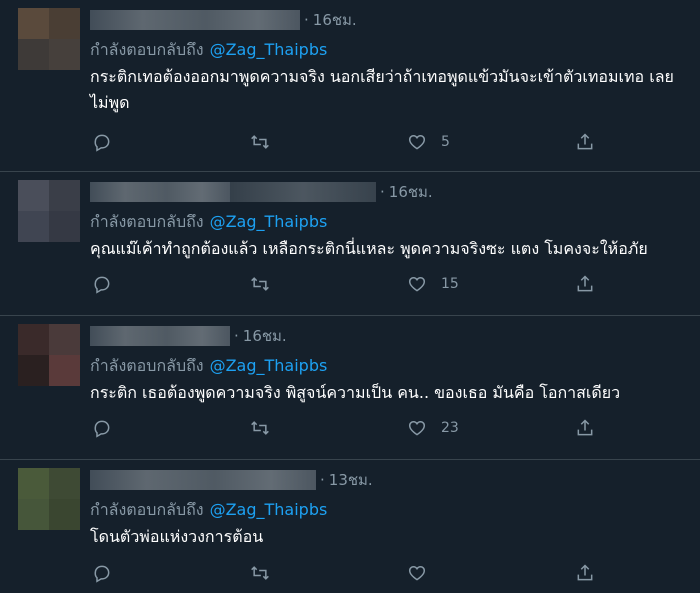 The height and width of the screenshot is (593, 700). Describe the element at coordinates (385, 145) in the screenshot. I see `tweet-actions: 5` at that location.